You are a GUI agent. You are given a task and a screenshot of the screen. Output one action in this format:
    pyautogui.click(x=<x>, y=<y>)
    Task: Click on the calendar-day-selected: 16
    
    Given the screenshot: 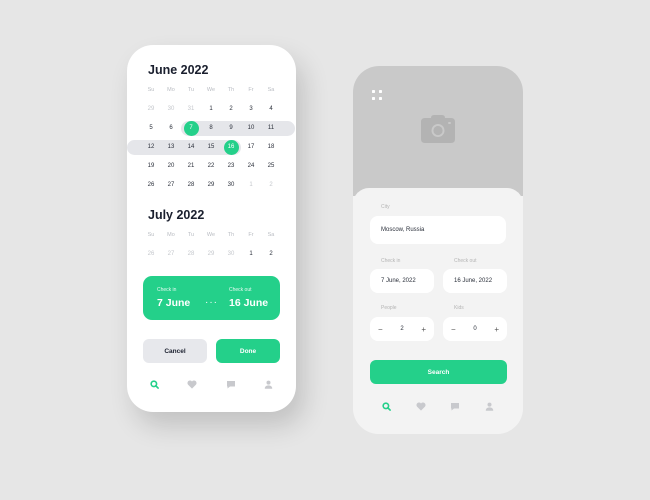 What is the action you would take?
    pyautogui.click(x=231, y=147)
    